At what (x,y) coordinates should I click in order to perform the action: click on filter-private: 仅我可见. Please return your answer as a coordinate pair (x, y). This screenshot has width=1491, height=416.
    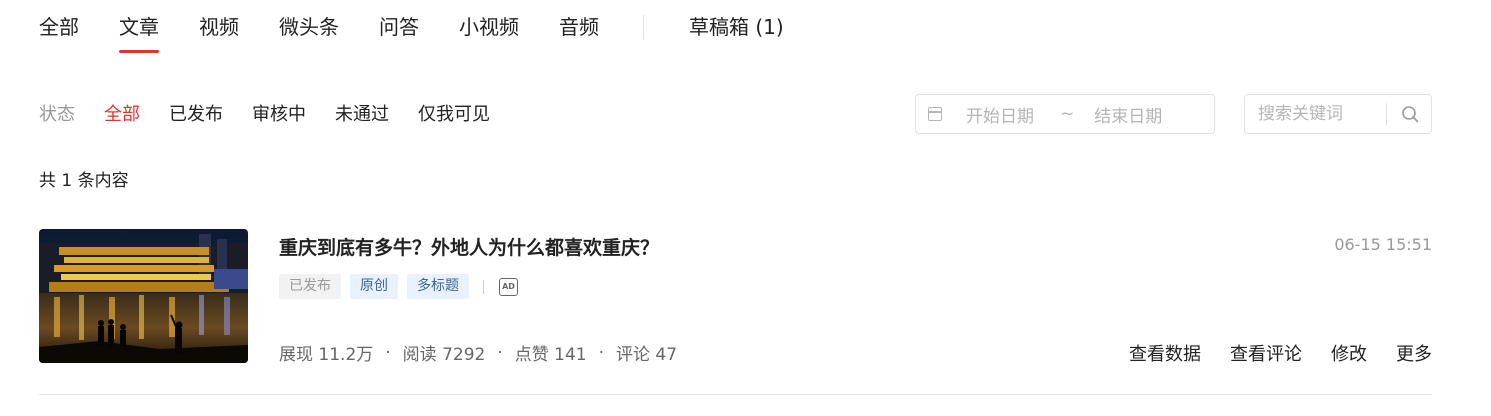
    Looking at the image, I should click on (454, 113).